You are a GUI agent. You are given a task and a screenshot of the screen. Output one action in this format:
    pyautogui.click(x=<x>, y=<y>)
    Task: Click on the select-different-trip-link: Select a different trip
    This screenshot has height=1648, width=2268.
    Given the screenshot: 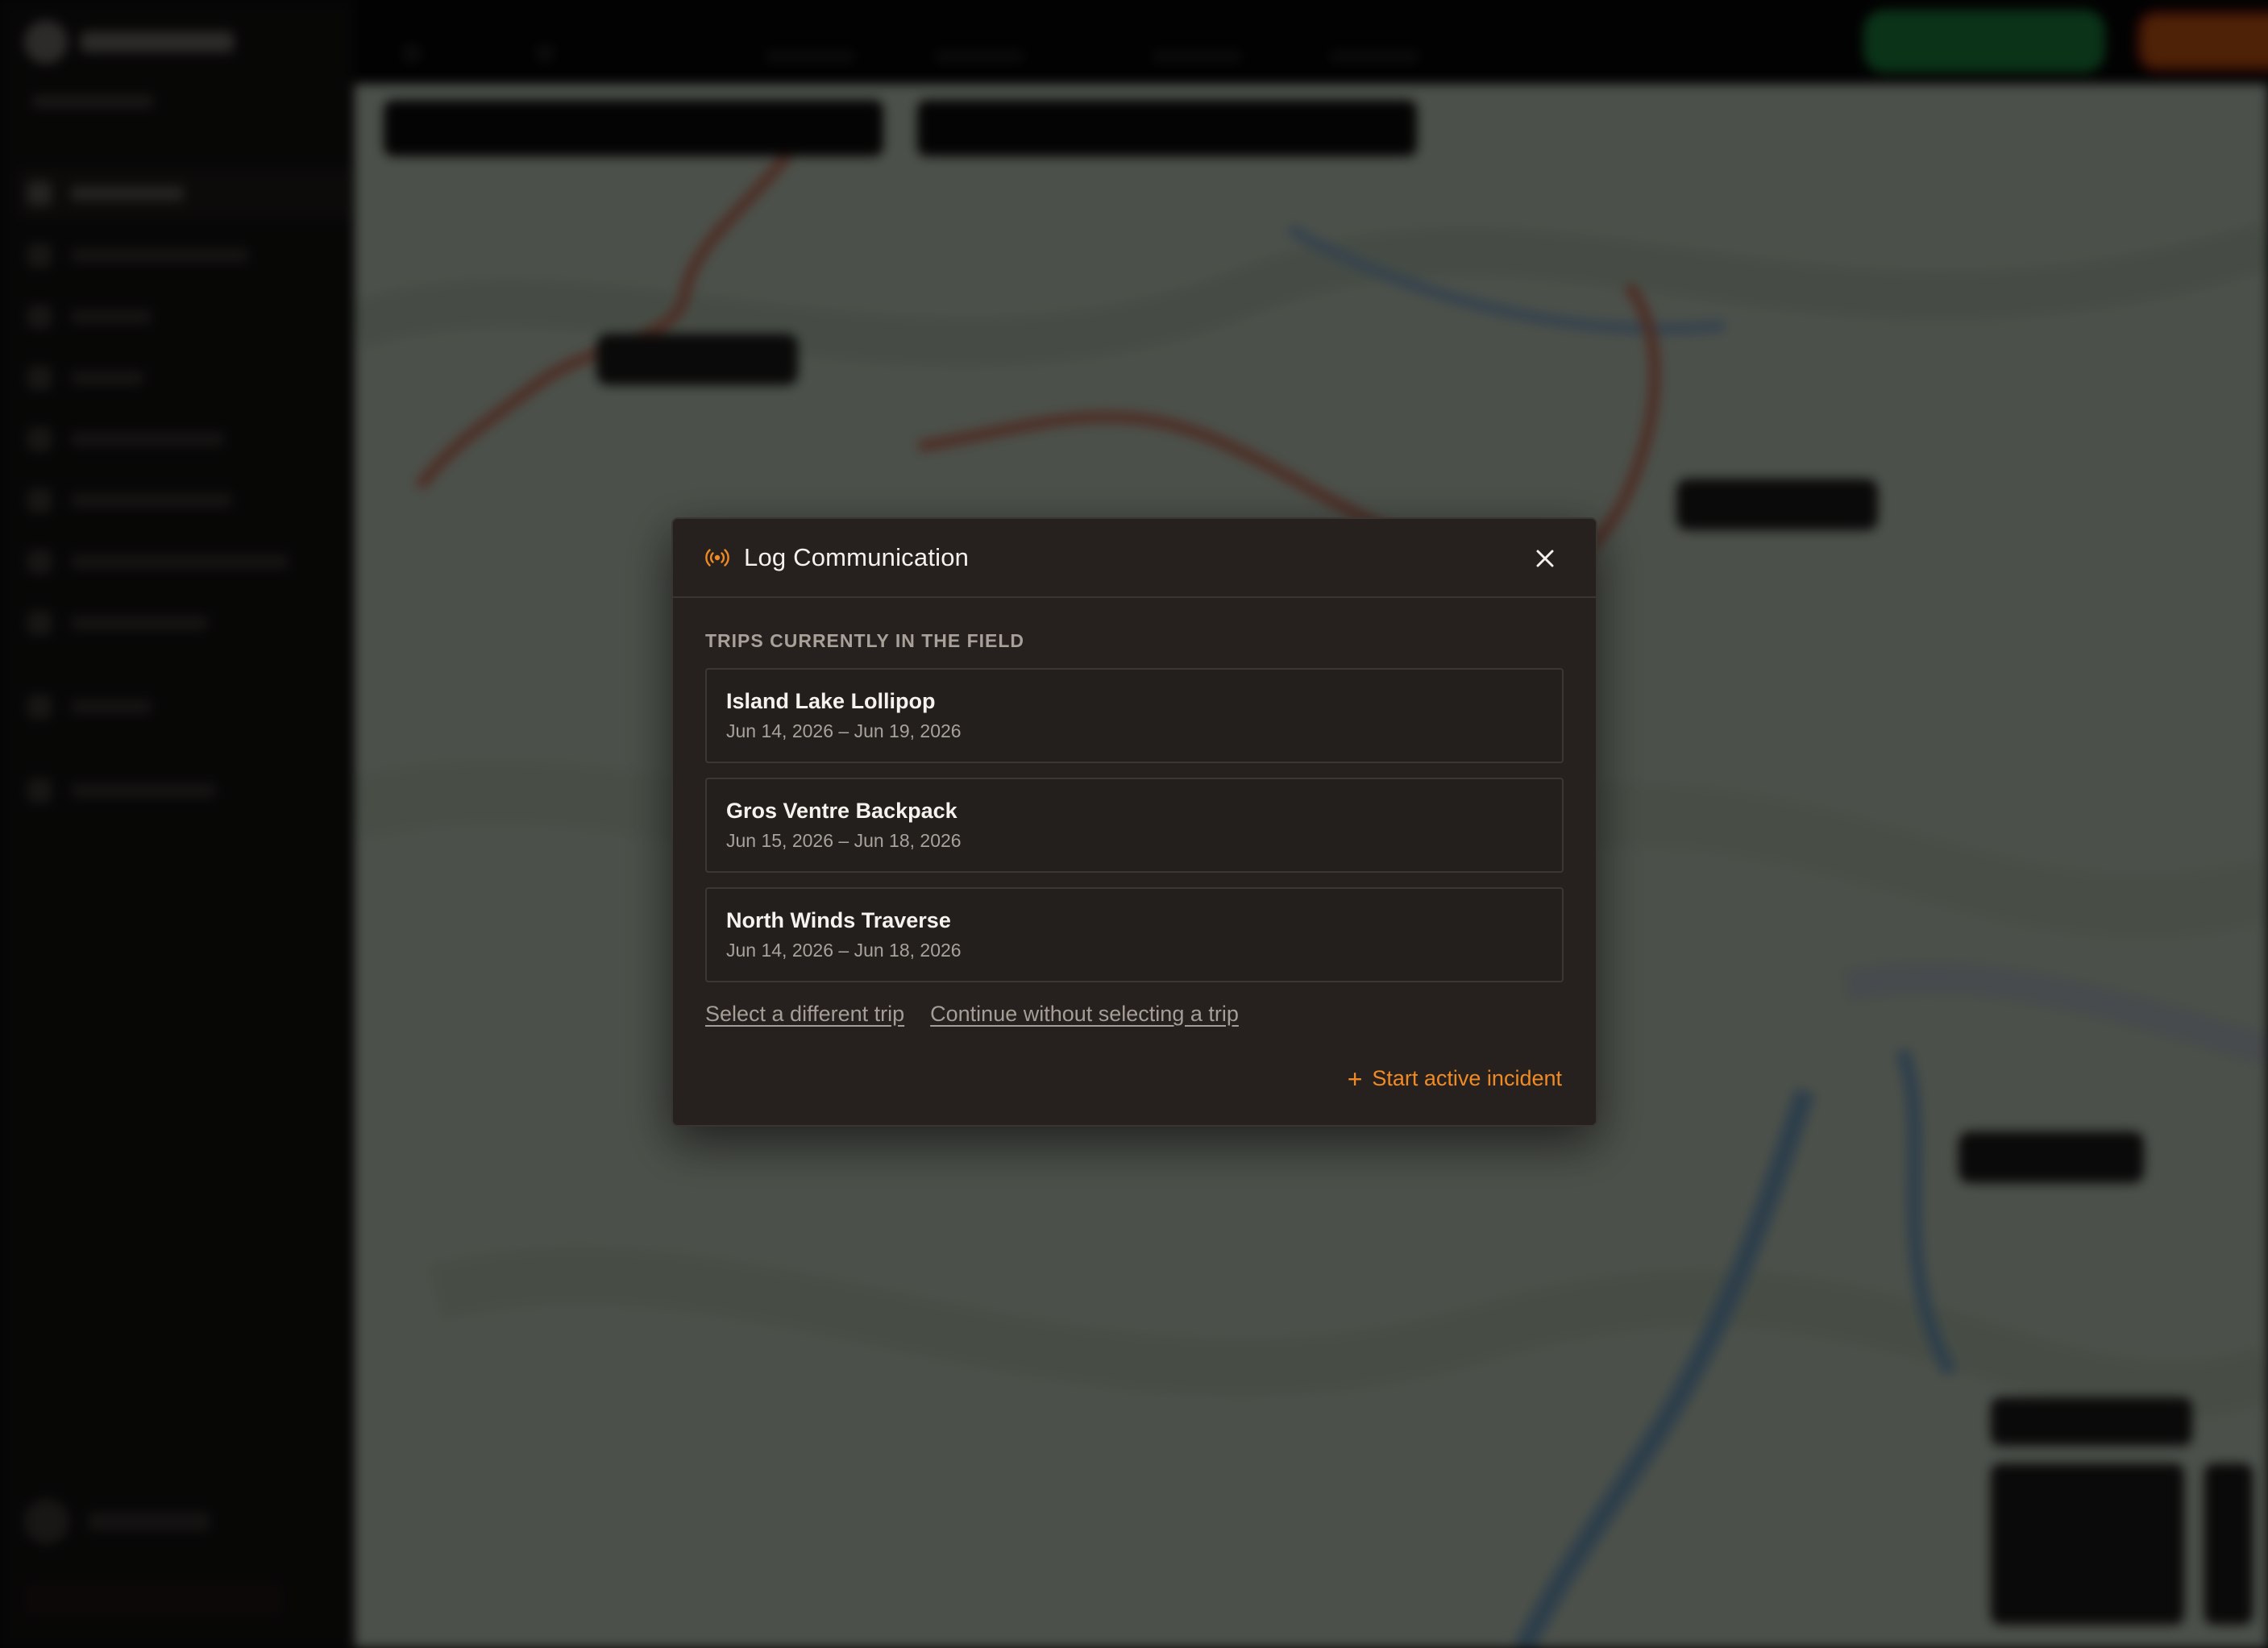 What is the action you would take?
    pyautogui.click(x=804, y=1014)
    